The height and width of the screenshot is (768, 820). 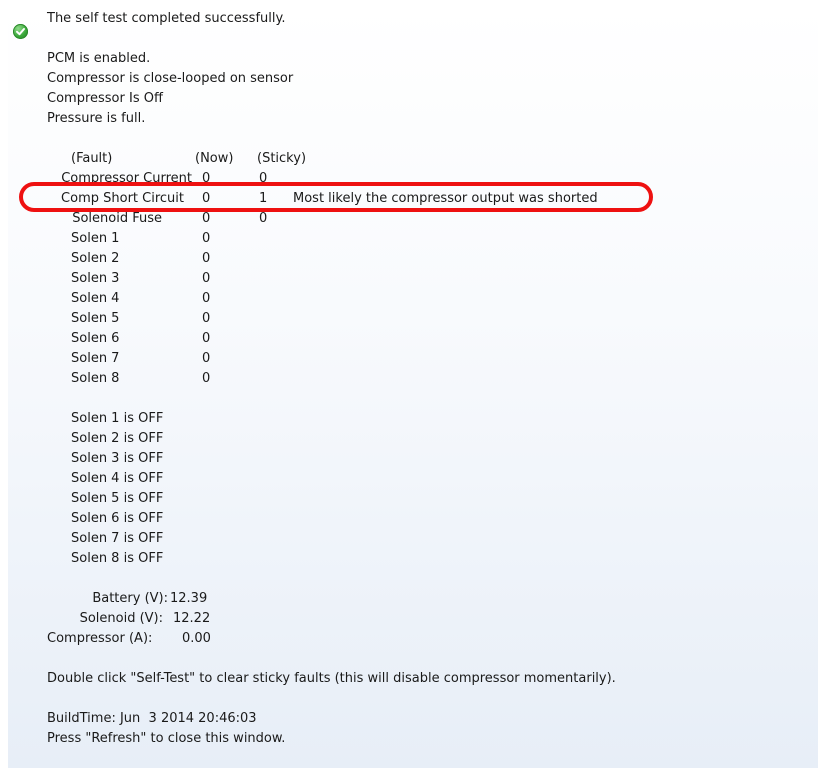 I want to click on now-column-header: (Now), so click(x=214, y=158).